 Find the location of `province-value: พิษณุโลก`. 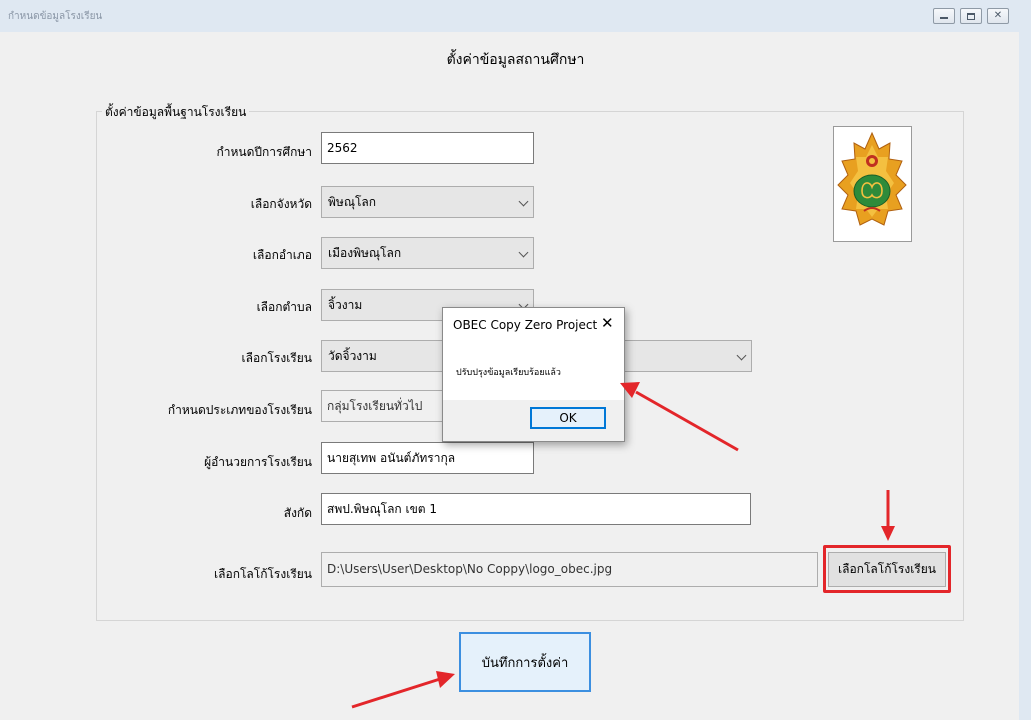

province-value: พิษณุโลก is located at coordinates (352, 202).